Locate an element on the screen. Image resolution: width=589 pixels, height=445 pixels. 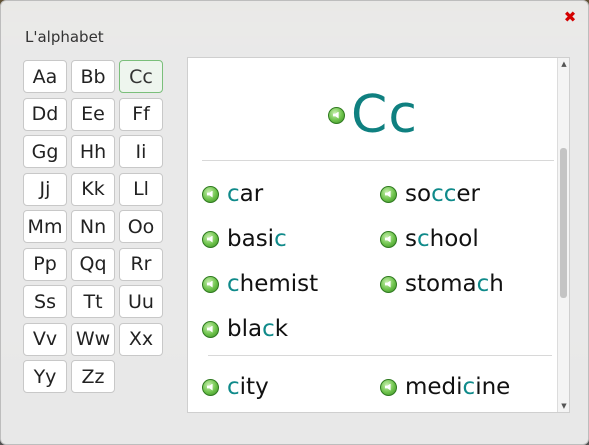
word-item: school is located at coordinates (429, 239).